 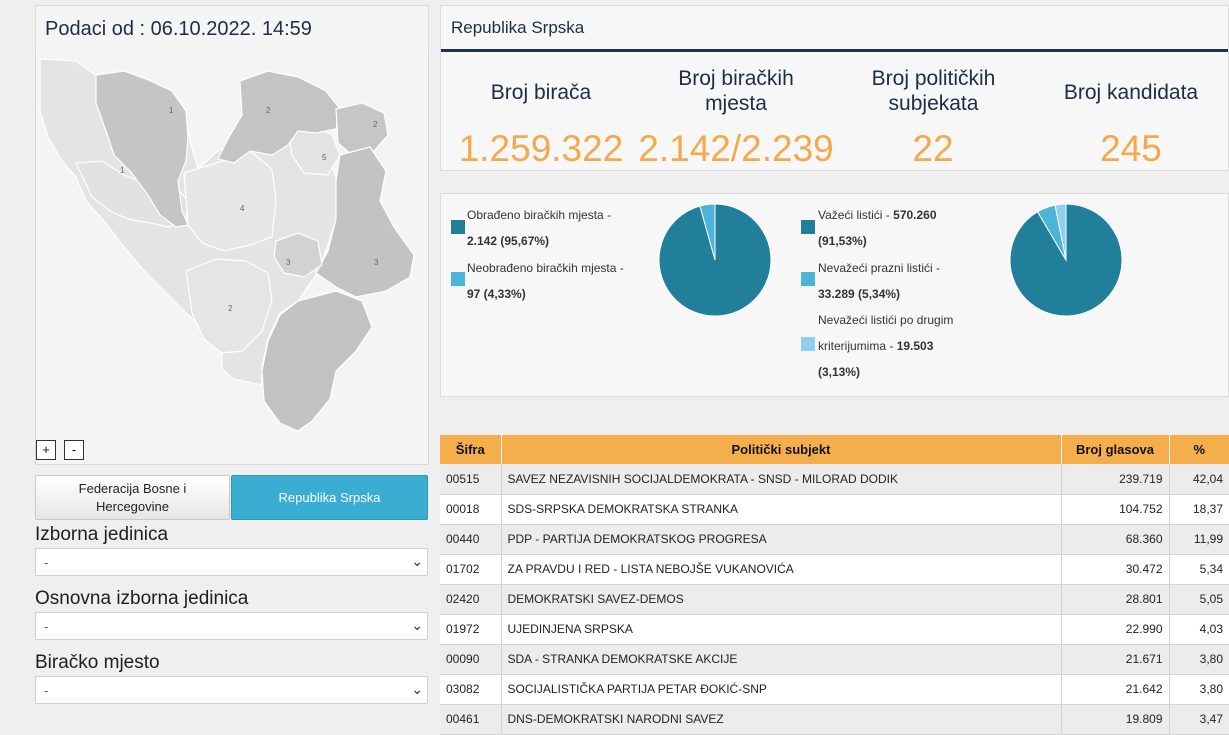 I want to click on stat-label-birača: Broj birača, so click(x=541, y=92).